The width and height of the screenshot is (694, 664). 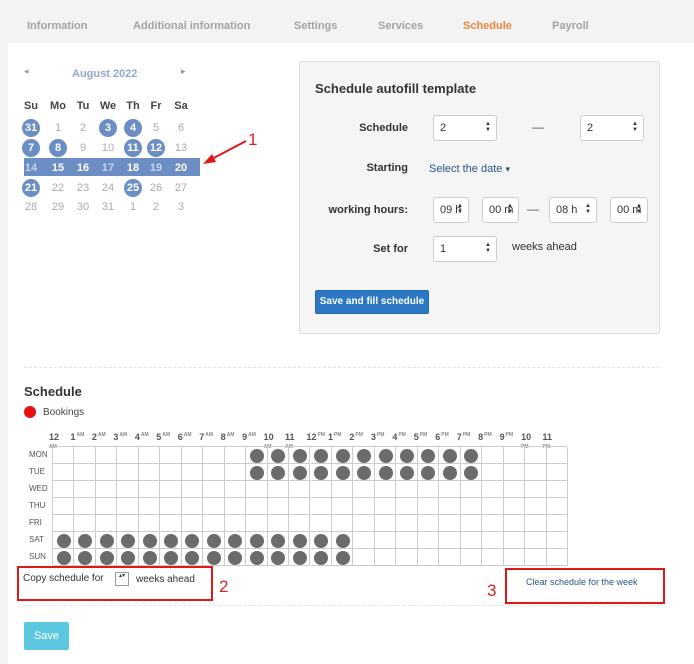 I want to click on calendar-day: 15, so click(x=58, y=168).